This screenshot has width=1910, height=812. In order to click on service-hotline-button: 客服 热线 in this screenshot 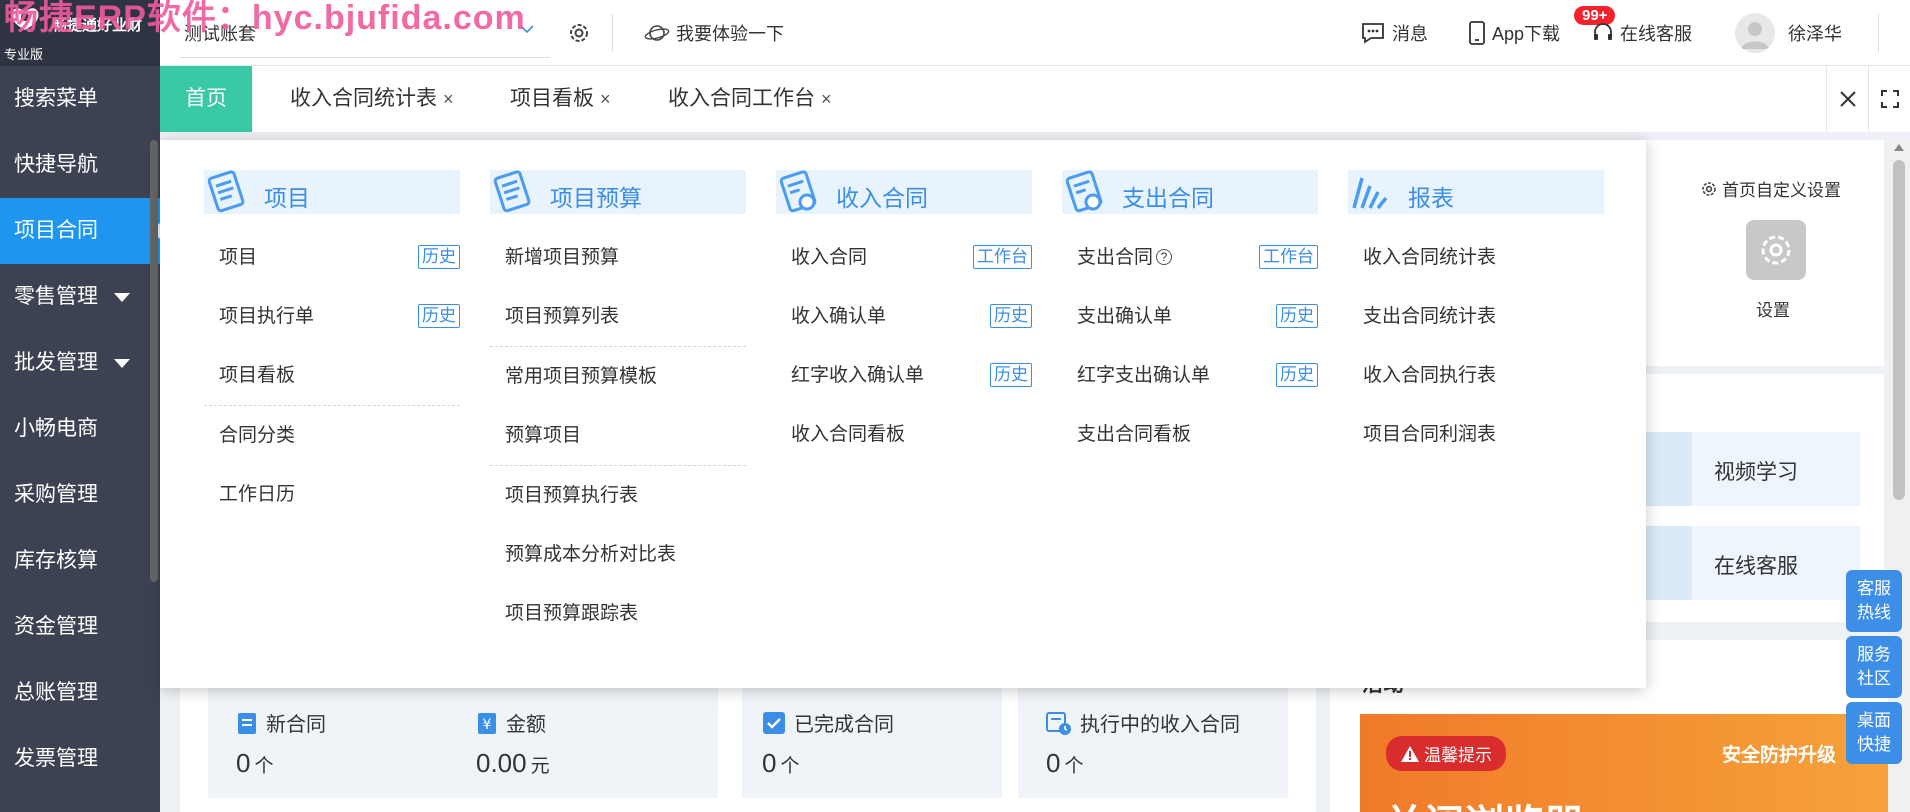, I will do `click(1874, 601)`.